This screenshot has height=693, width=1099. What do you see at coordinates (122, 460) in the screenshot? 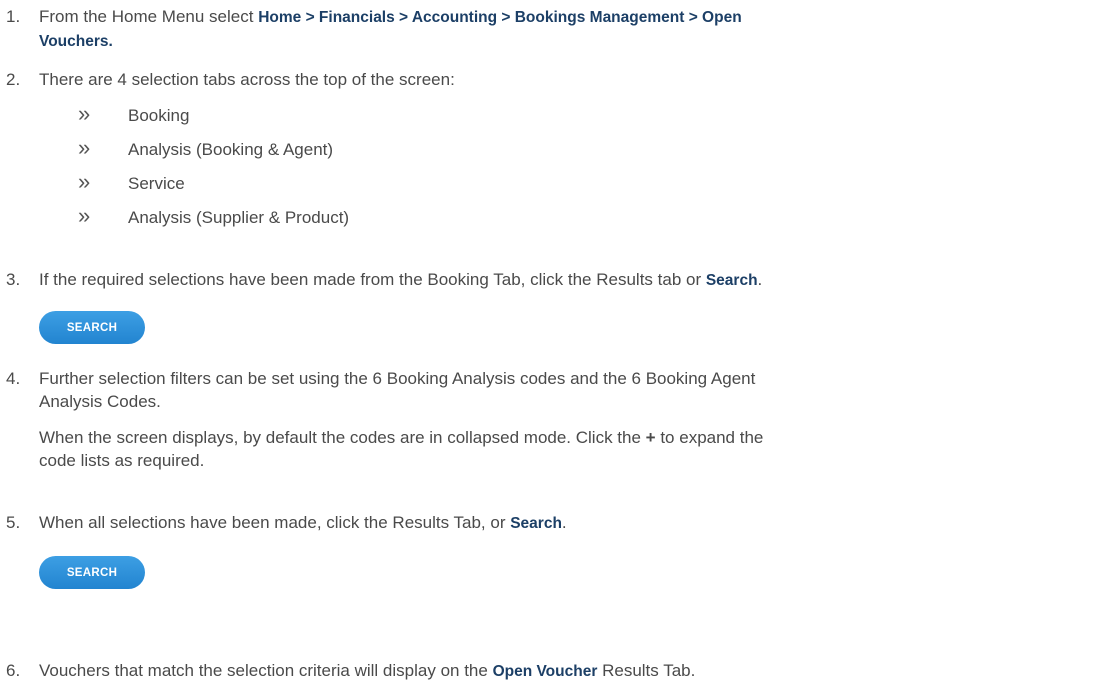
I see `step-note-line-2: code lists as required.` at bounding box center [122, 460].